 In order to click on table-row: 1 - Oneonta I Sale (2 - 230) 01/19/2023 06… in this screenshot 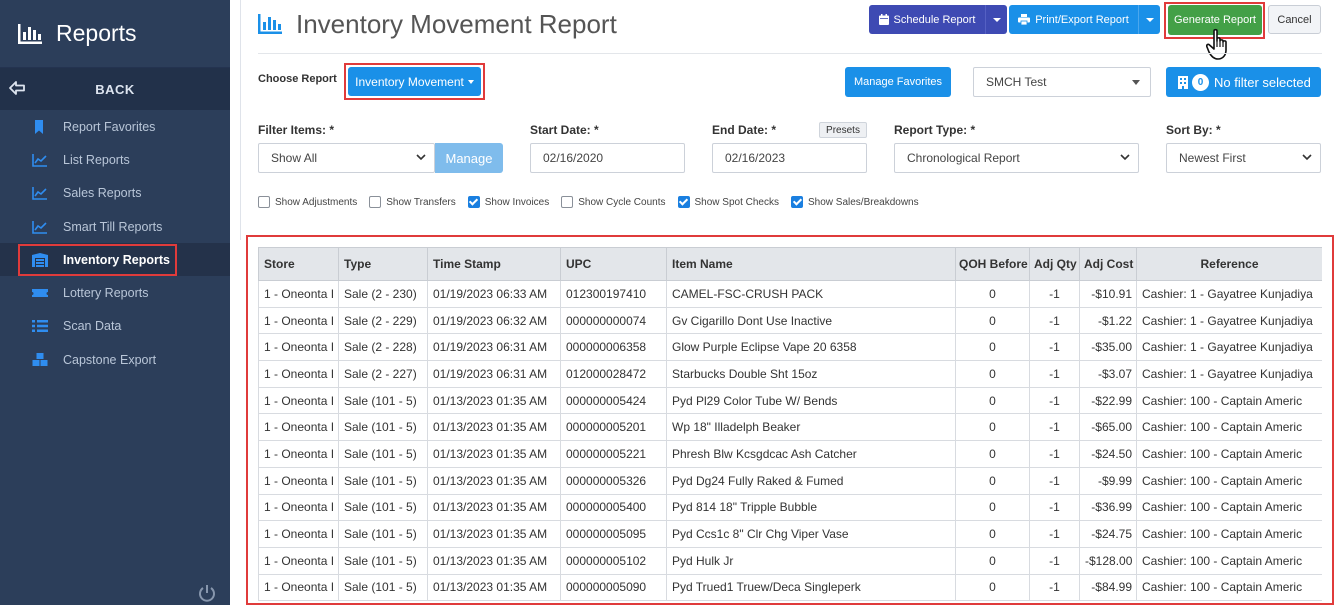, I will do `click(790, 294)`.